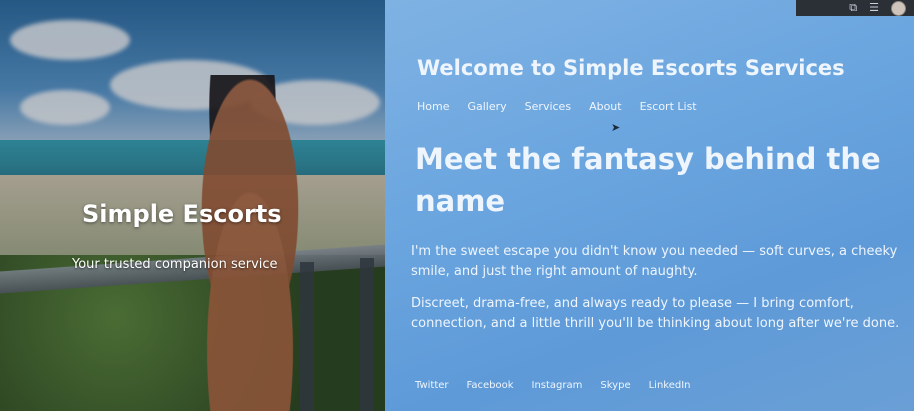  What do you see at coordinates (648, 180) in the screenshot?
I see `page-headline: Meet the fantasy behind the name` at bounding box center [648, 180].